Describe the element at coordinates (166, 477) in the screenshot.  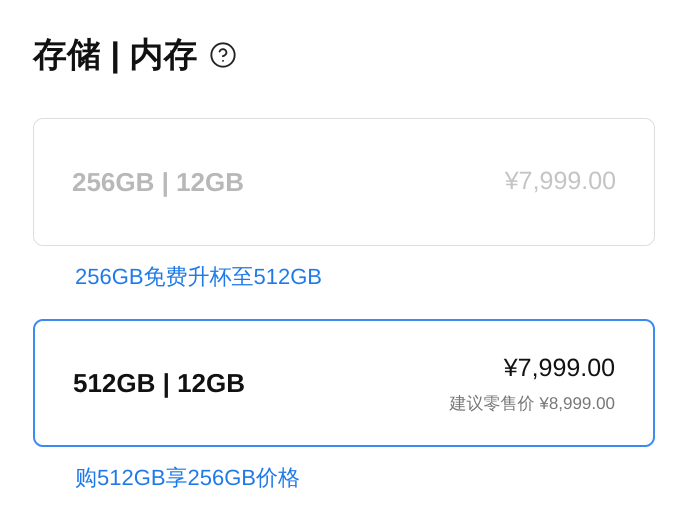
I see `promo-link: 购512GB享256GB价格` at that location.